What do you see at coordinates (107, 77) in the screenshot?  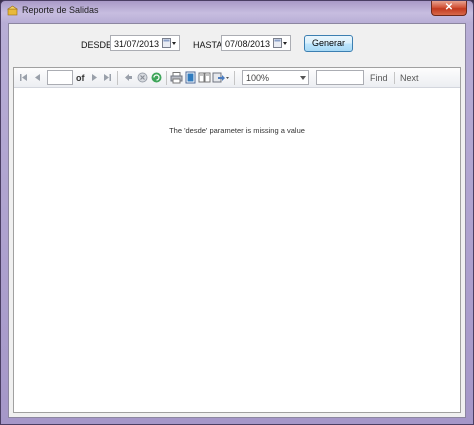 I see `last-page-icon` at bounding box center [107, 77].